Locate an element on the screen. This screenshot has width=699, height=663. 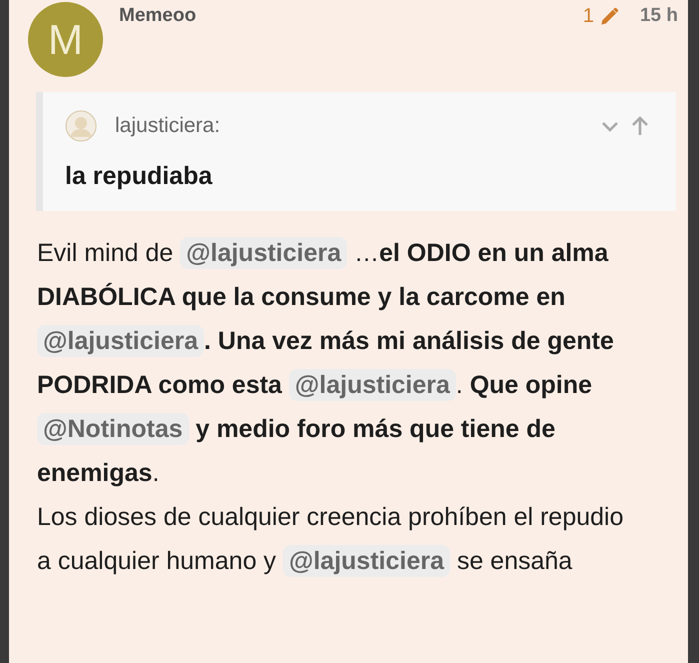
mention-link: @Notinotas is located at coordinates (113, 429).